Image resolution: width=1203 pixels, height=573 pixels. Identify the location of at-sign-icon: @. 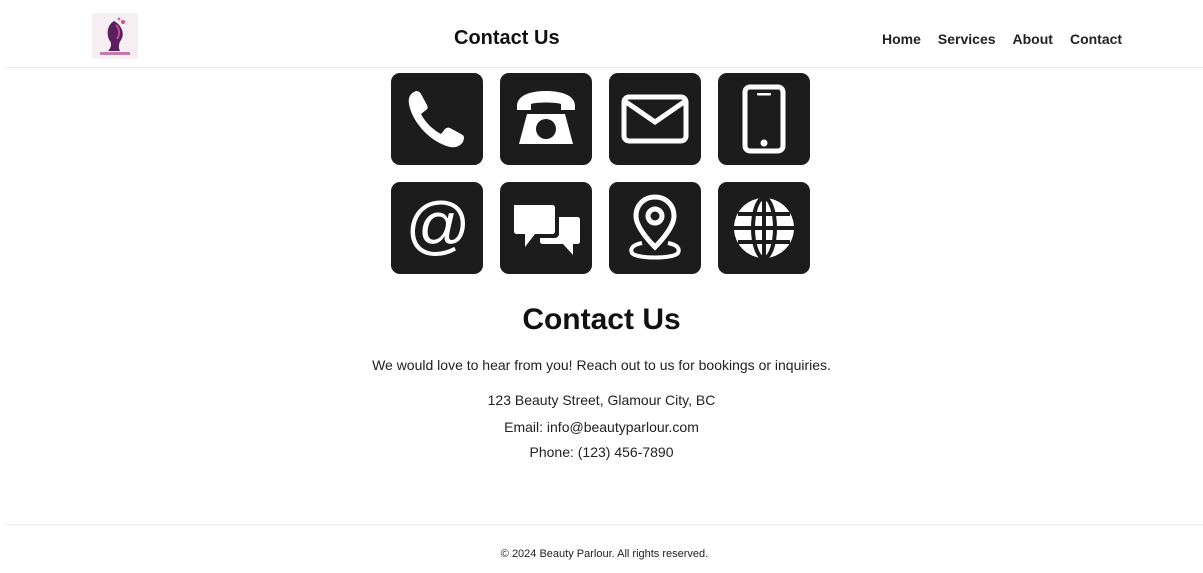
(437, 228).